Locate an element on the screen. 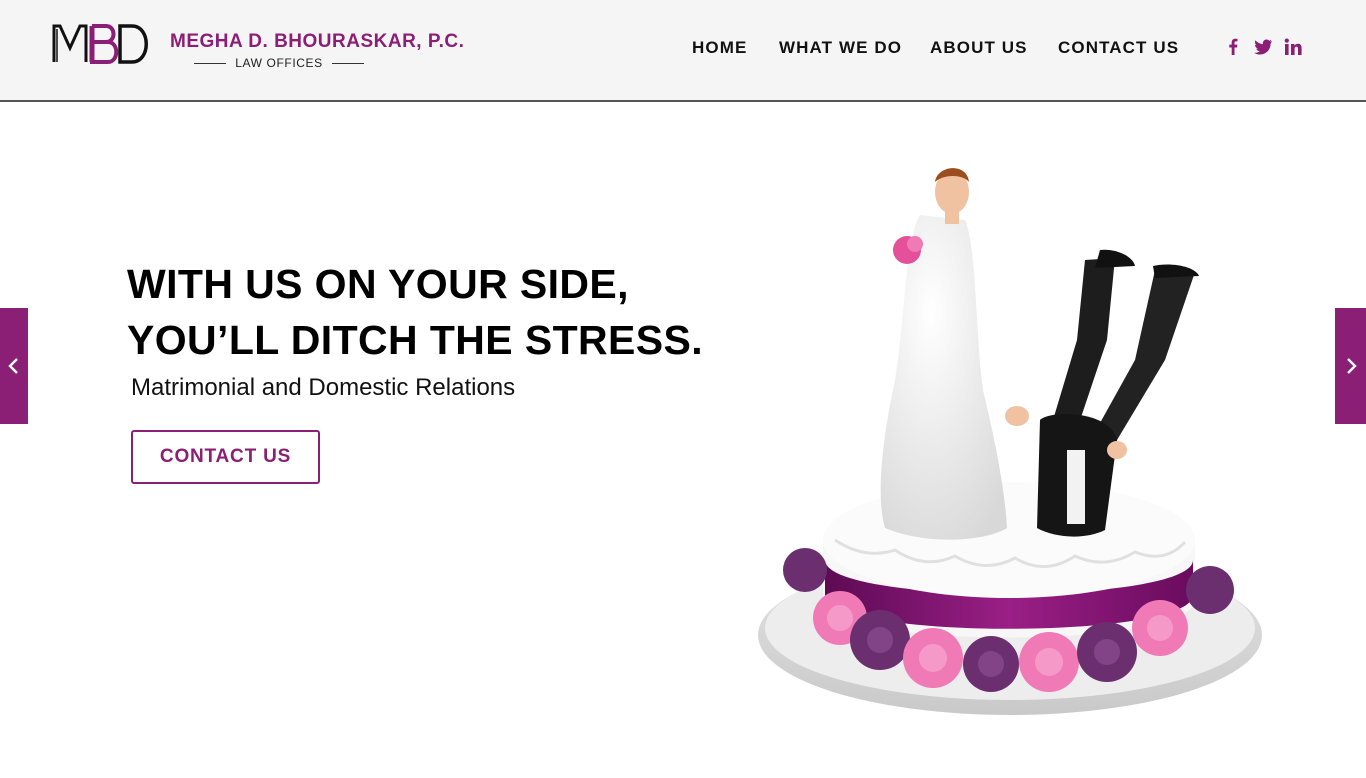 This screenshot has width=1366, height=778. nav-home: HOME is located at coordinates (719, 48).